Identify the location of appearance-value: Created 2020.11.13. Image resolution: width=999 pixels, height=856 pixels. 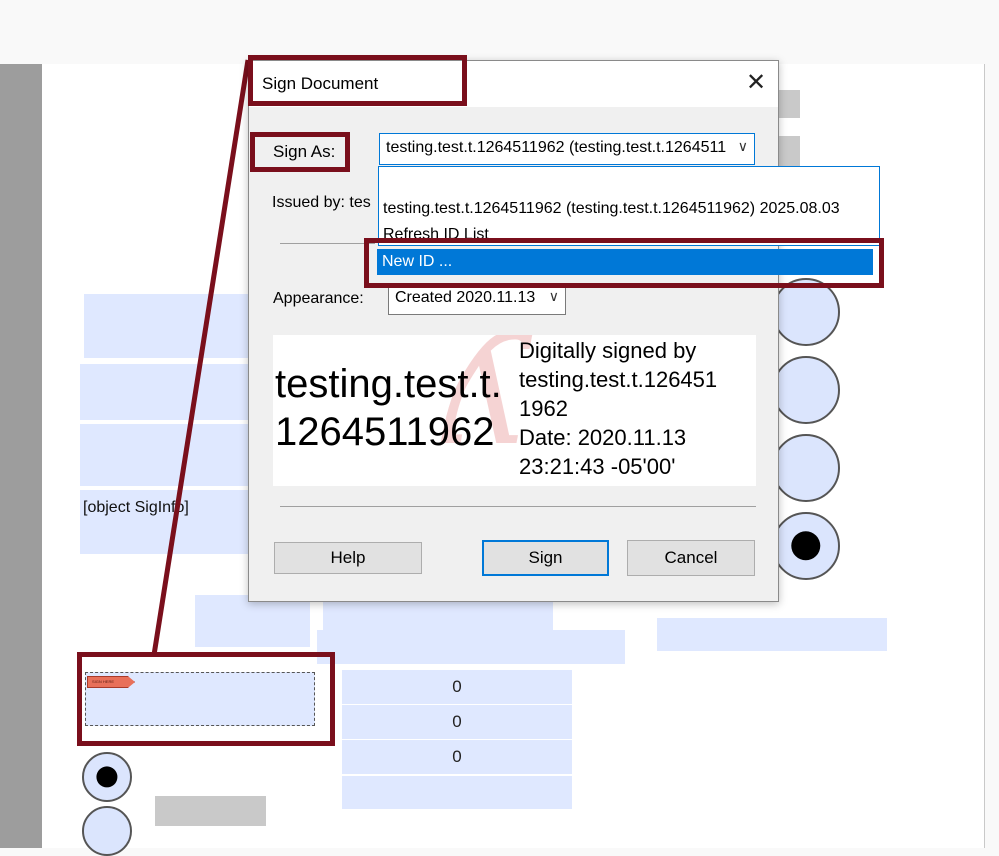
(465, 297).